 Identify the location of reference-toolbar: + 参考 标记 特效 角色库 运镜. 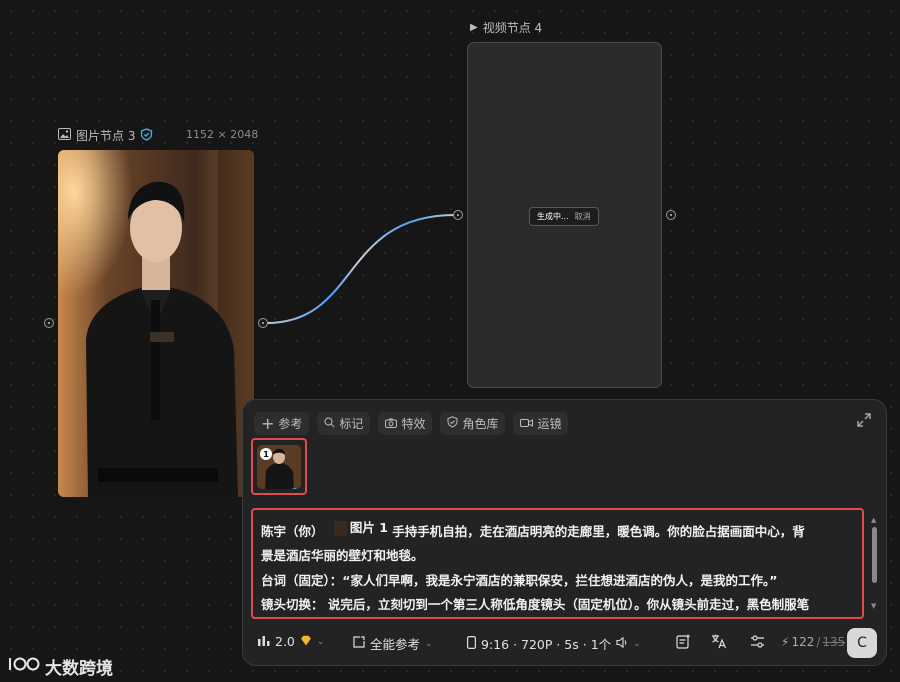
(411, 423).